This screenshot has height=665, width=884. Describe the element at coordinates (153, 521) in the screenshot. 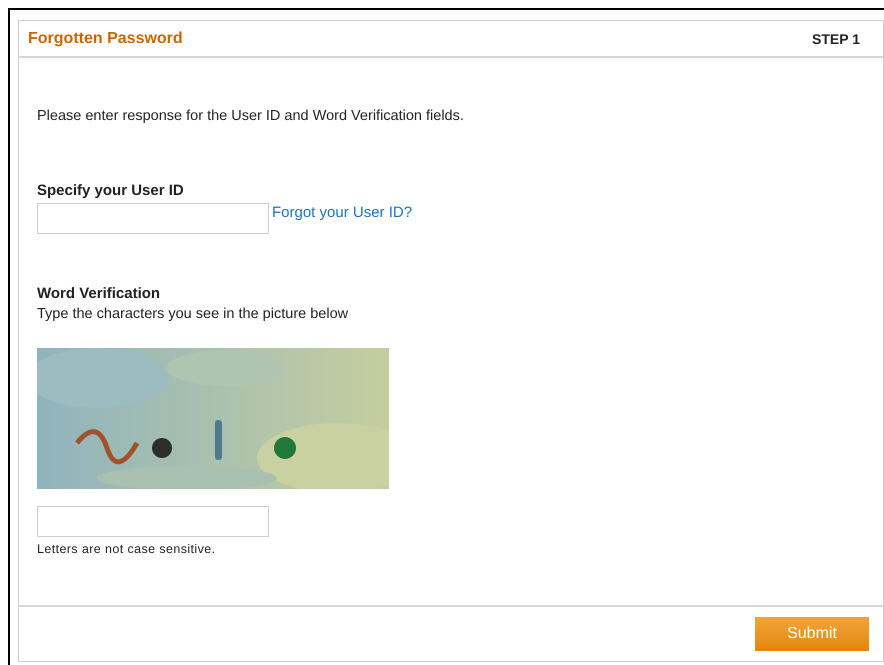

I see `verification-field` at that location.